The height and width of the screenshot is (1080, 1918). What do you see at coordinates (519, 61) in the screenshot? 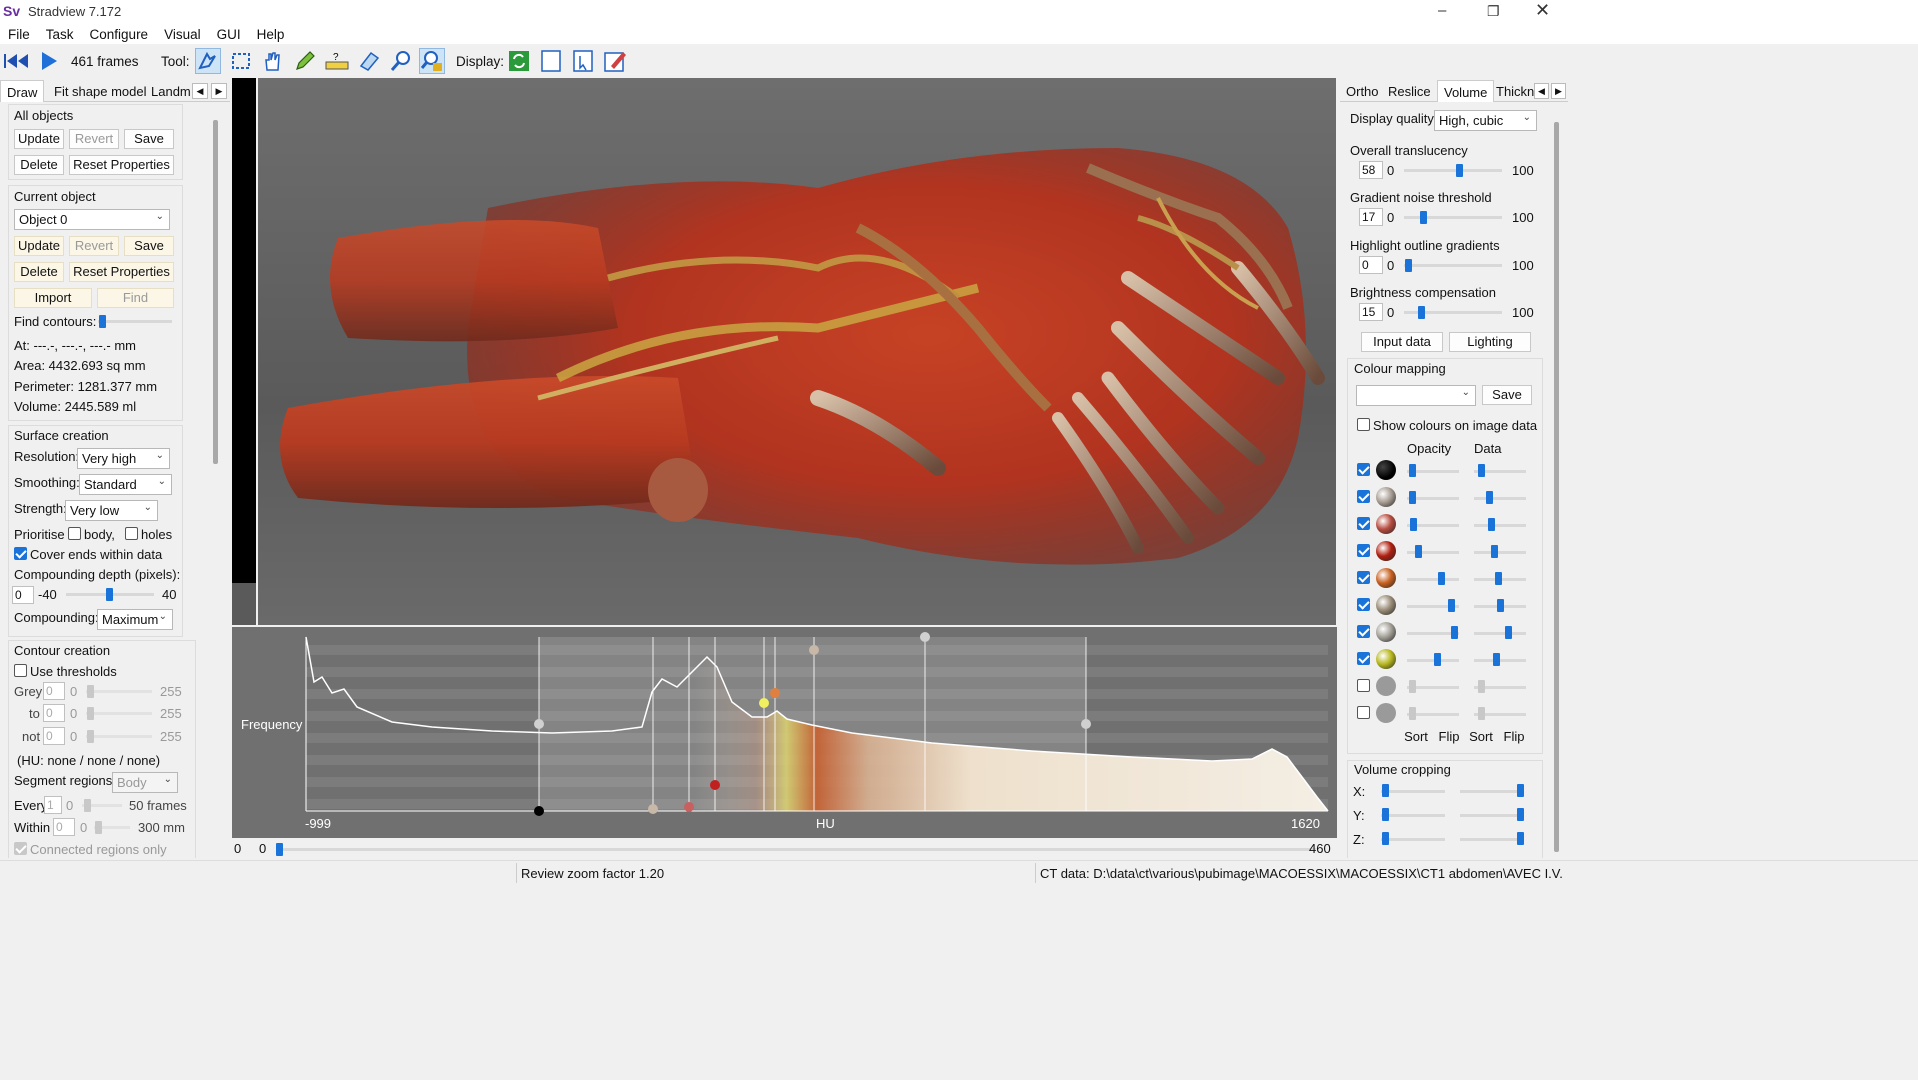
I see `refresh-icon` at bounding box center [519, 61].